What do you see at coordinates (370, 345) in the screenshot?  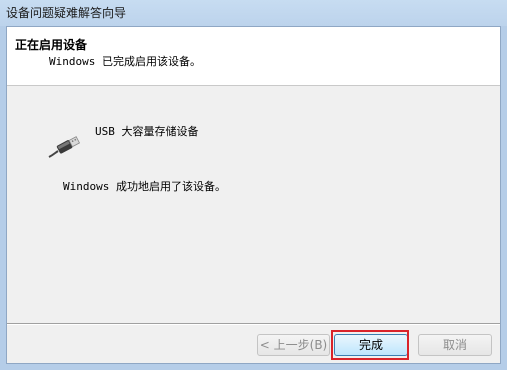 I see `highlight-box` at bounding box center [370, 345].